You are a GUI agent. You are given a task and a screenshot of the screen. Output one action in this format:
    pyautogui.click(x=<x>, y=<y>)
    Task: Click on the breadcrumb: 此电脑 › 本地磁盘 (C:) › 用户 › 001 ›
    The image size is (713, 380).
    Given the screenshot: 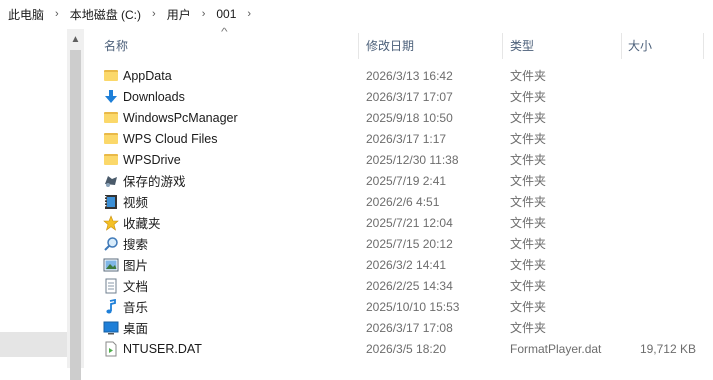 What is the action you would take?
    pyautogui.click(x=356, y=14)
    